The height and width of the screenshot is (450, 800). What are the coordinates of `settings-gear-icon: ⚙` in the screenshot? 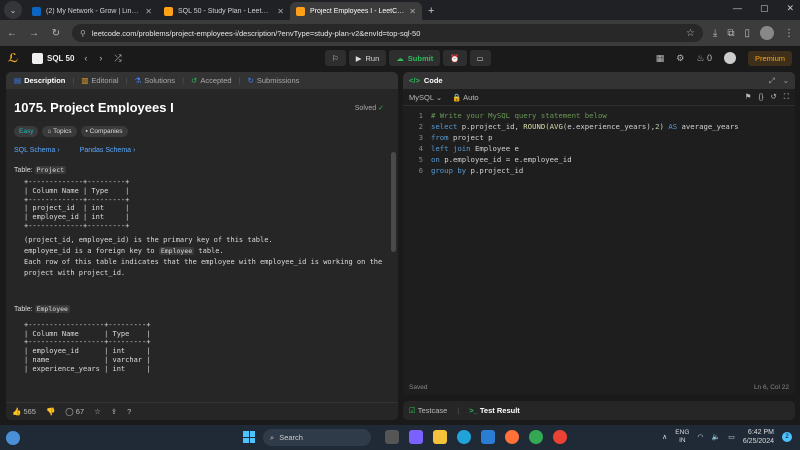 It's located at (680, 58).